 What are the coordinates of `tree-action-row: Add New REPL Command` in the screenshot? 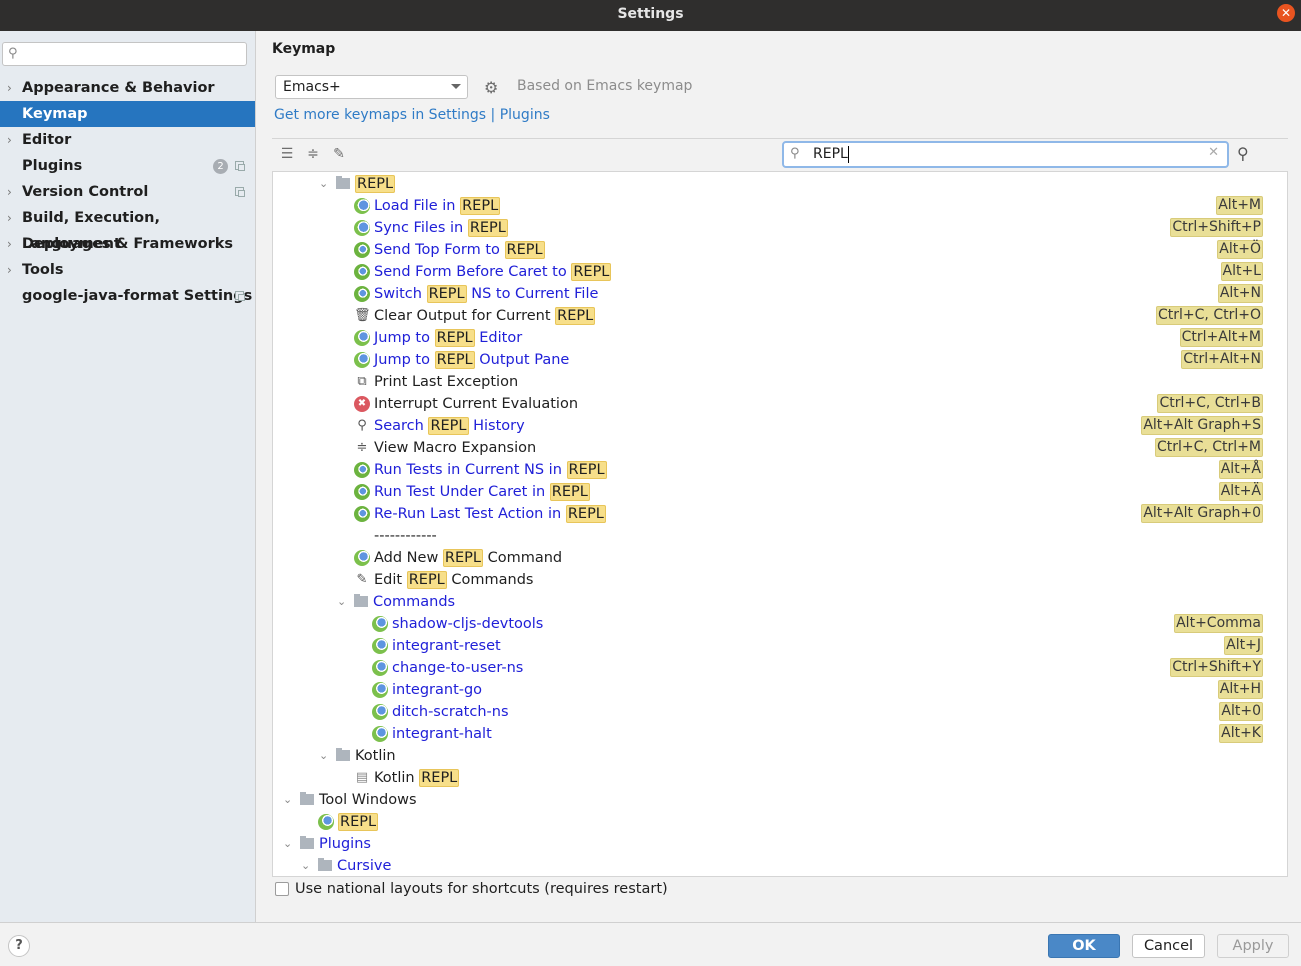 It's located at (768, 558).